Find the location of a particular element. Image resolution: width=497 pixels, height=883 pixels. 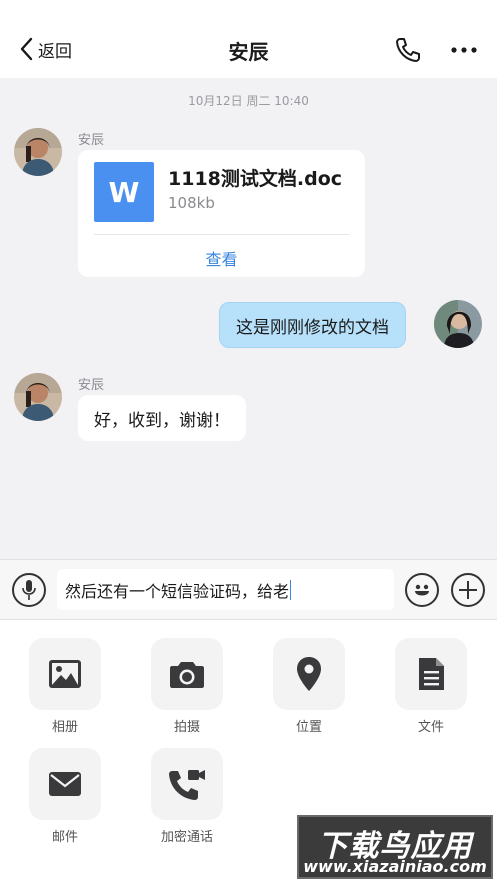

action-label: 邮件 is located at coordinates (64, 837).